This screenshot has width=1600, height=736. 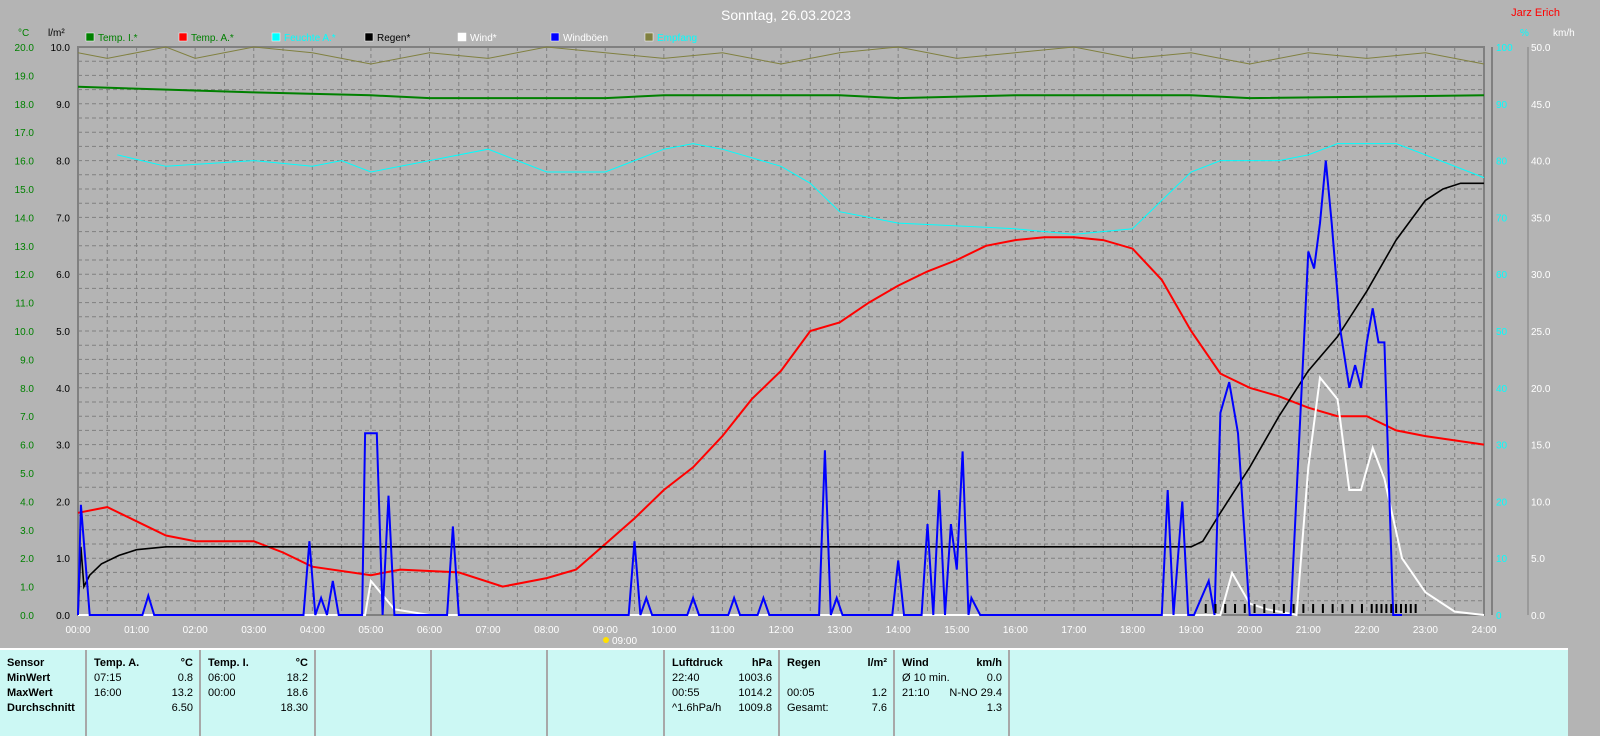 What do you see at coordinates (956, 630) in the screenshot?
I see `x-tick-label: 15:00` at bounding box center [956, 630].